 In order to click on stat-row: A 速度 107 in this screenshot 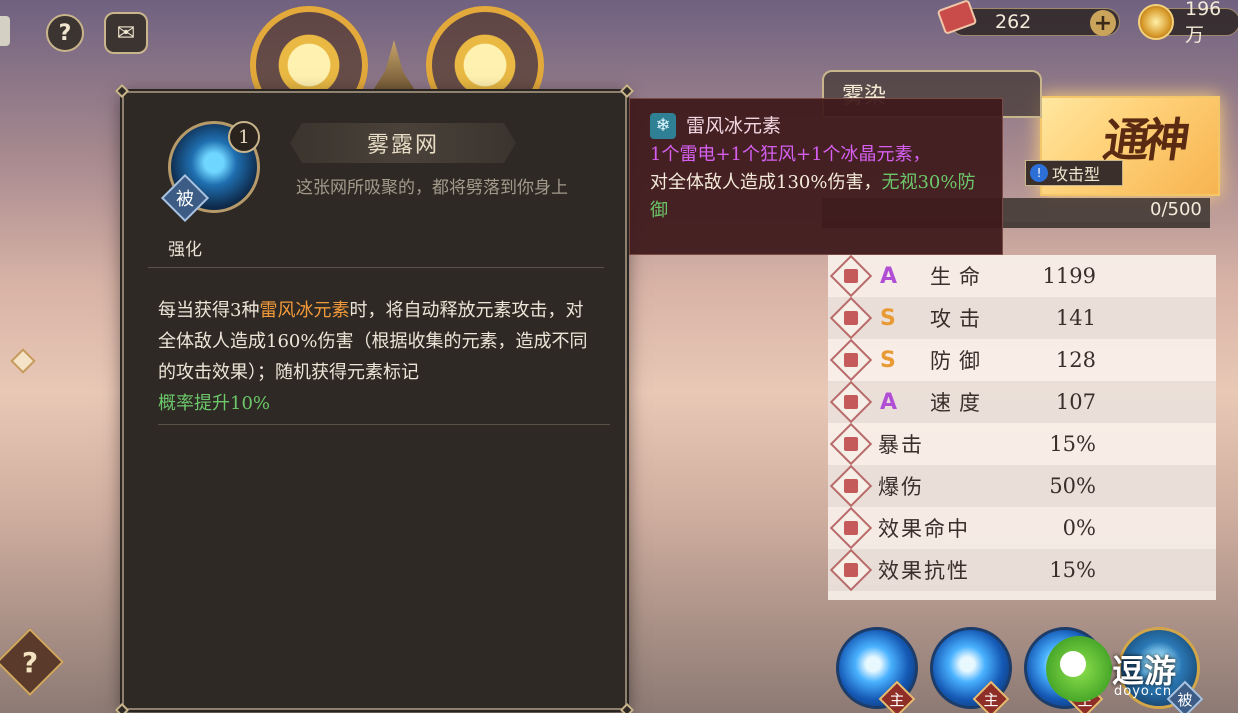, I will do `click(1022, 402)`.